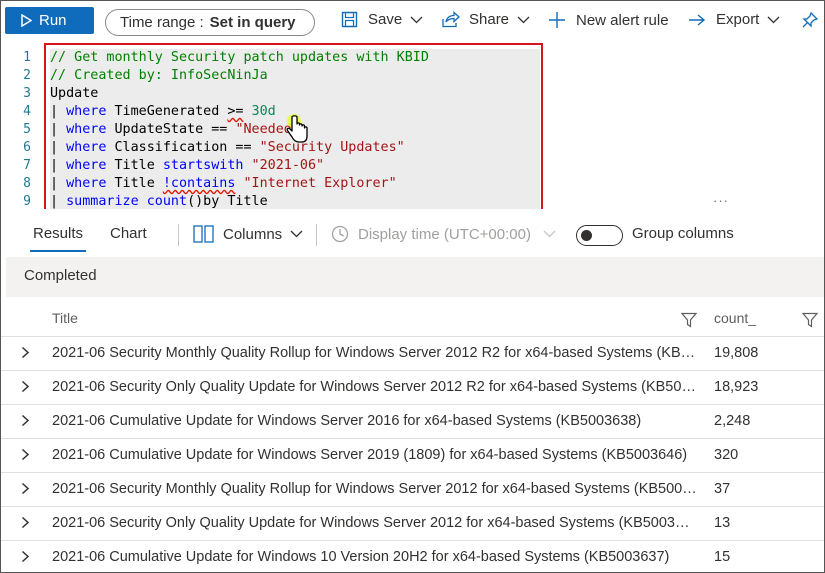  I want to click on code-operator: !contains, so click(199, 183).